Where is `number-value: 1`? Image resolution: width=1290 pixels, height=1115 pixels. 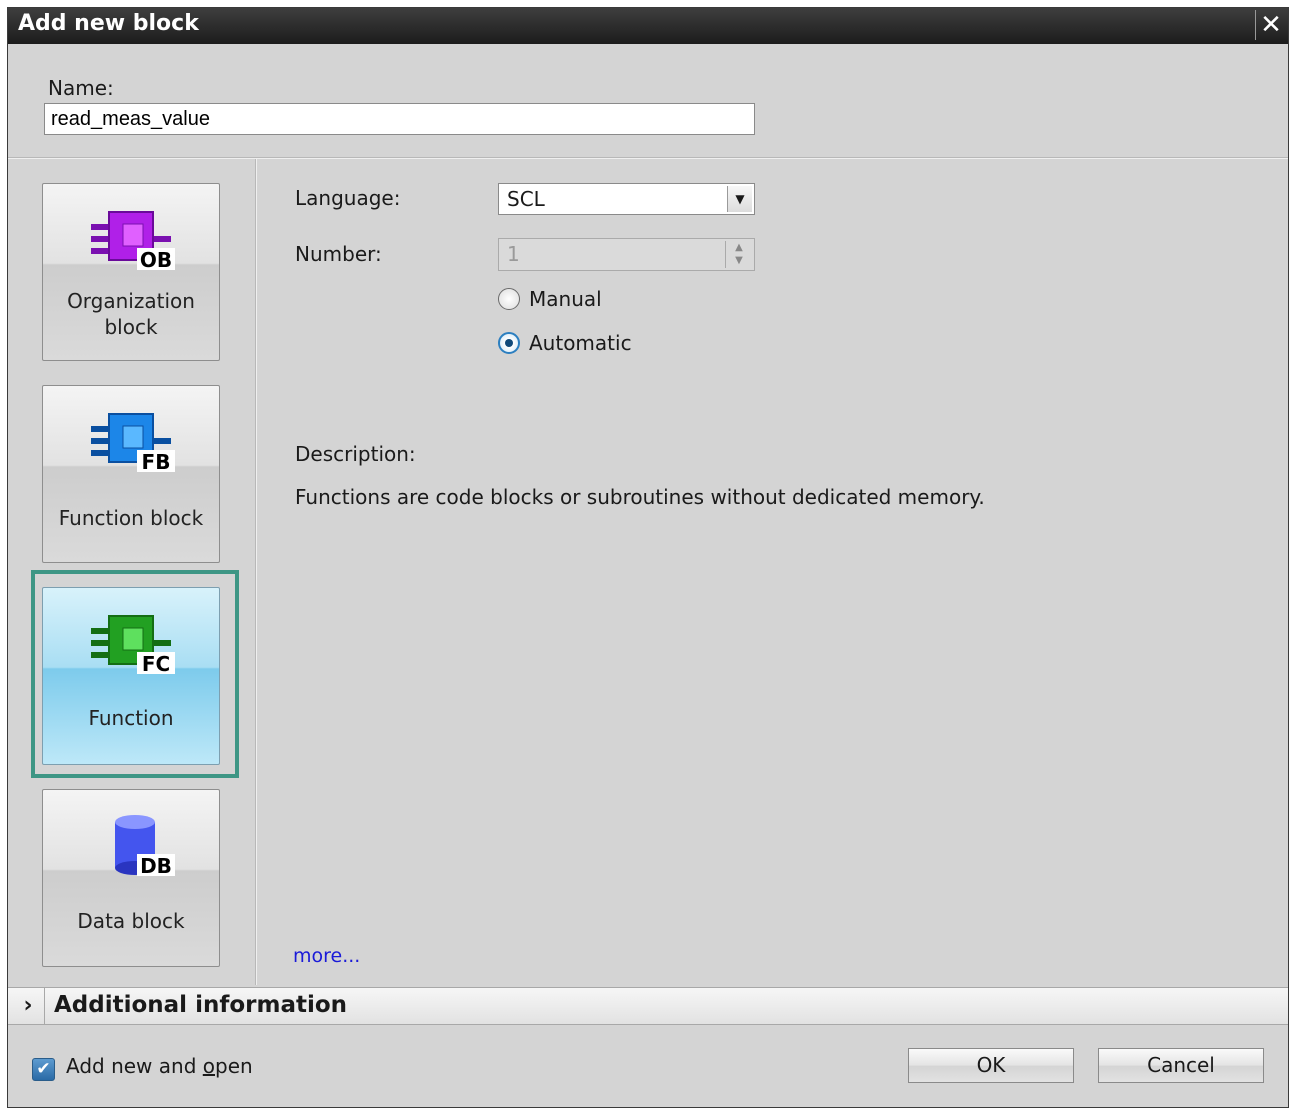
number-value: 1 is located at coordinates (513, 254).